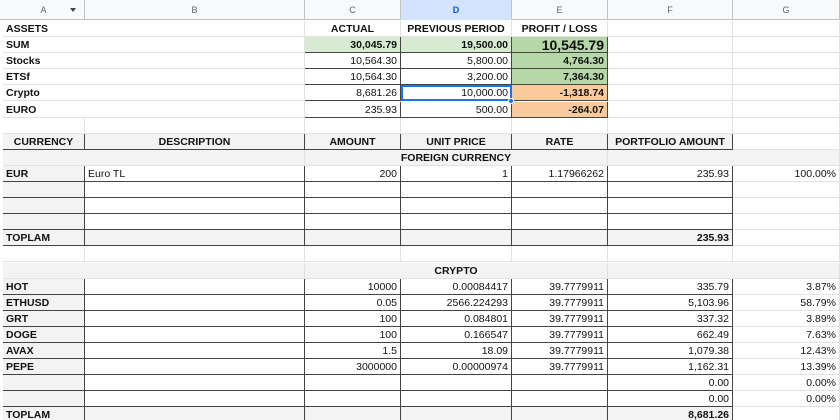 Image resolution: width=840 pixels, height=420 pixels. Describe the element at coordinates (511, 100) in the screenshot. I see `selection-fill-handle` at that location.